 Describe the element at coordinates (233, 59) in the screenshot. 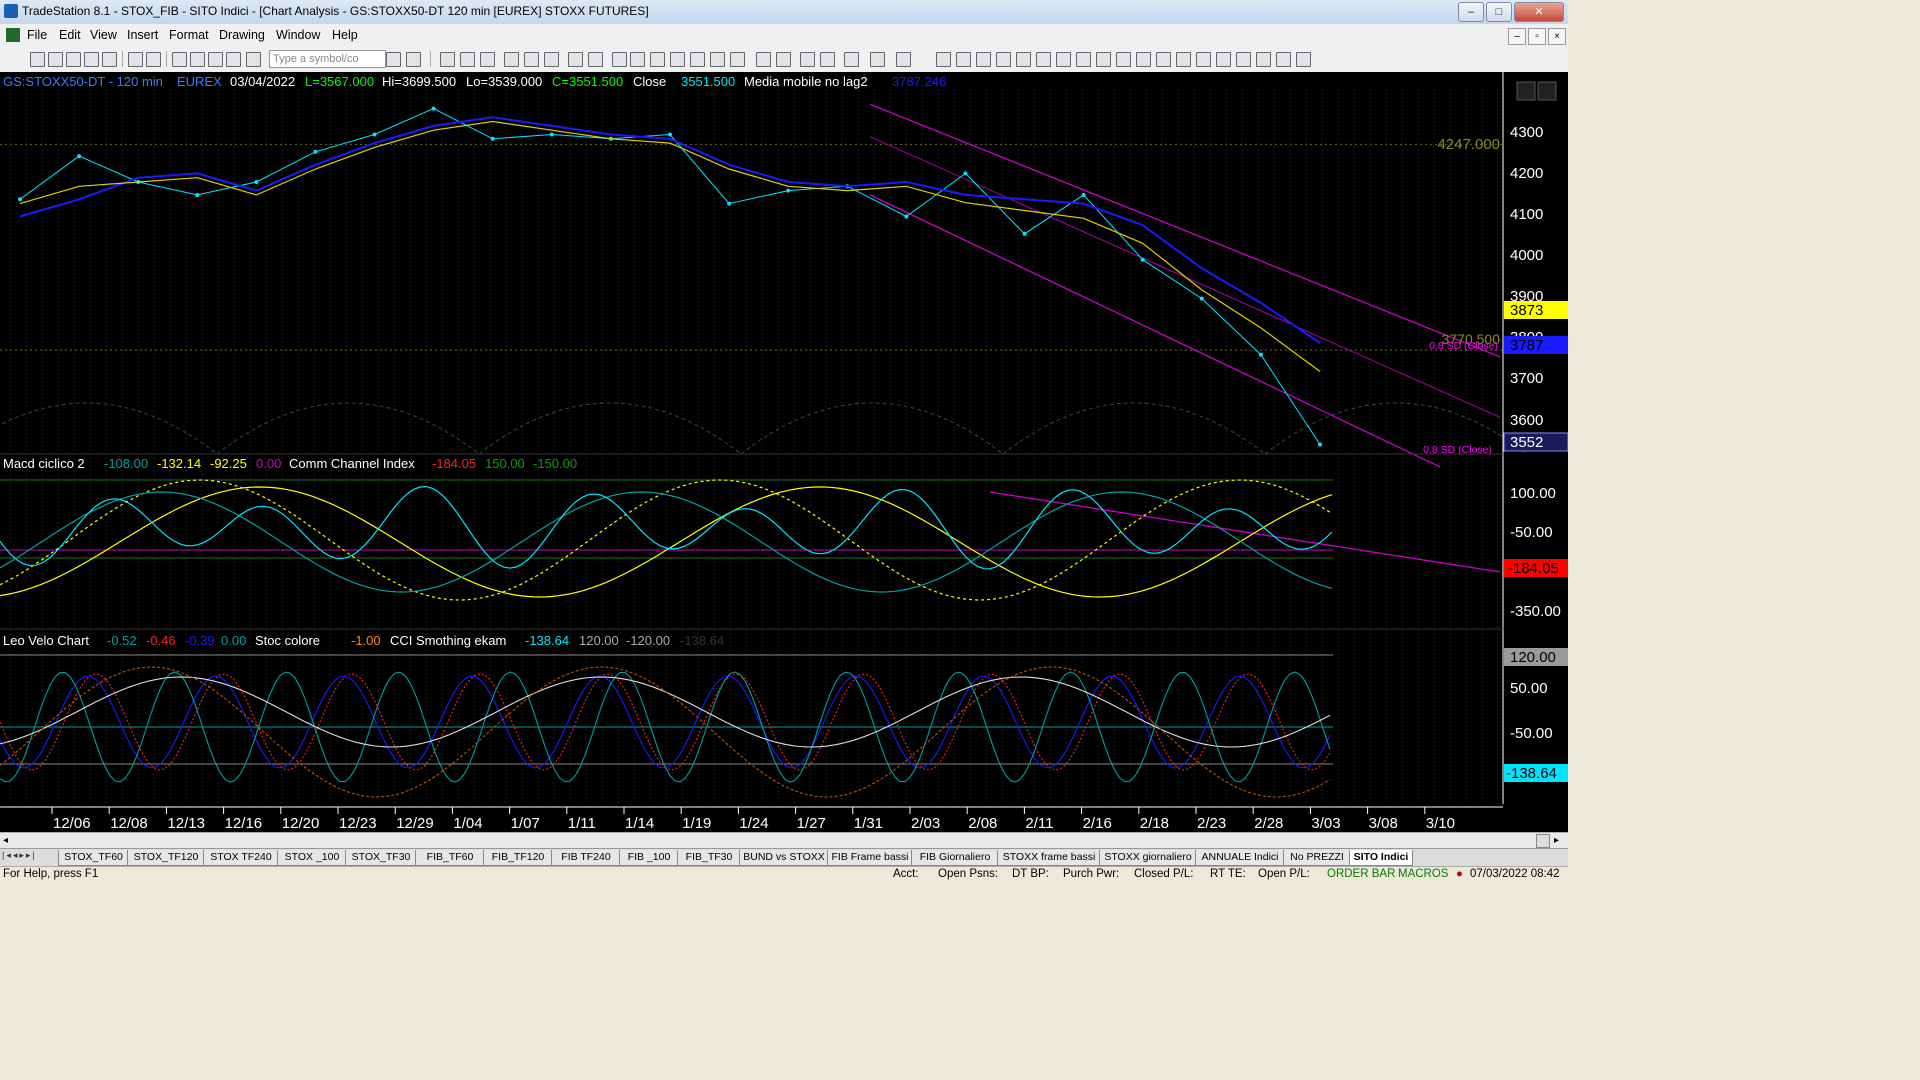

I see `grid-icon` at that location.